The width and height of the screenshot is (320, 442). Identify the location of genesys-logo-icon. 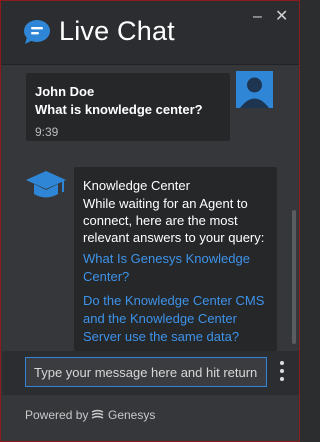
(97, 414).